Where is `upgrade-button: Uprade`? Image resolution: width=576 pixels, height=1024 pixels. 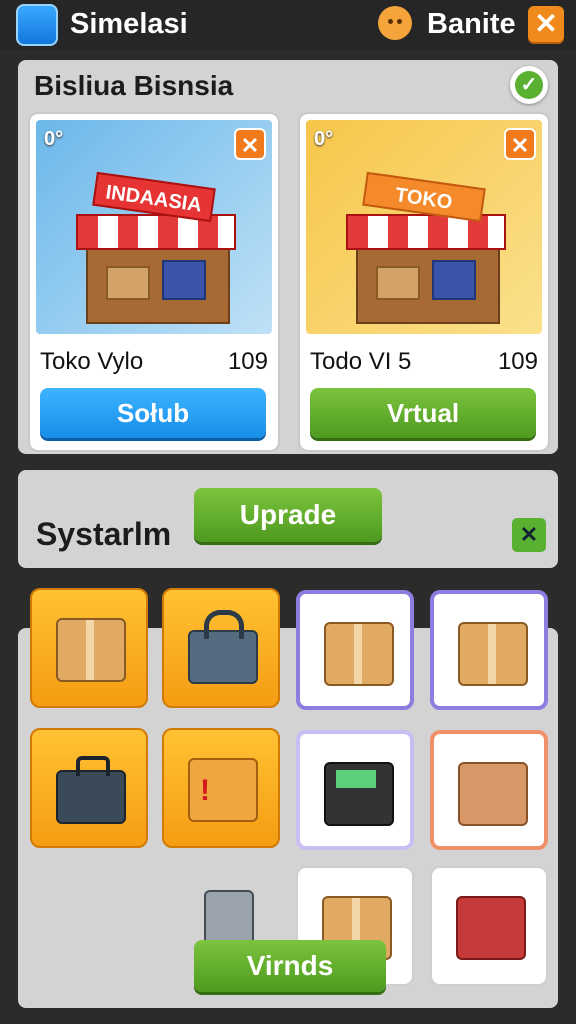
upgrade-button: Uprade is located at coordinates (288, 515).